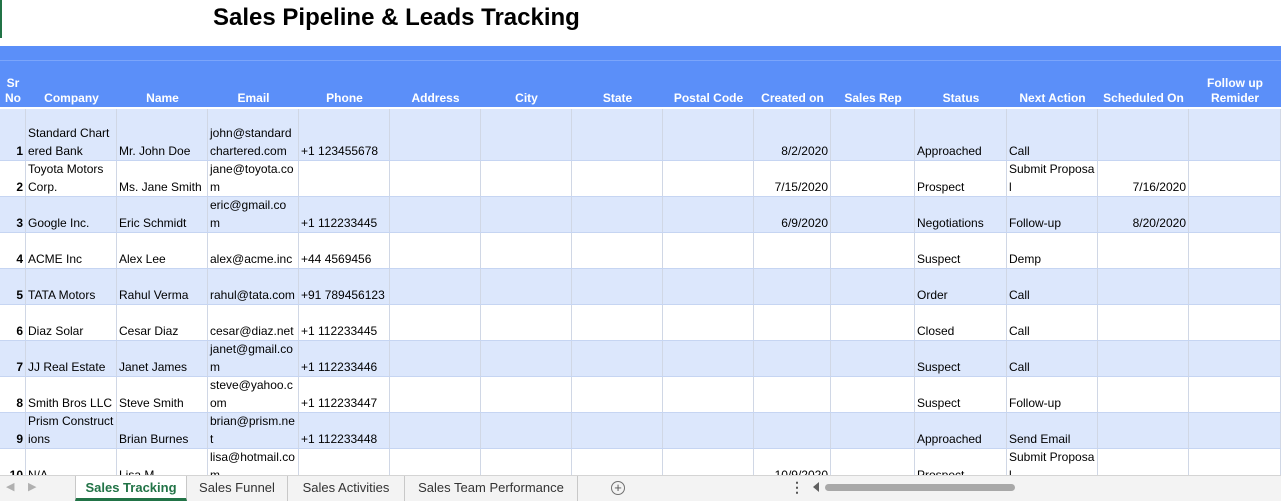  I want to click on cell-email: john@standardchartered.com, so click(253, 134).